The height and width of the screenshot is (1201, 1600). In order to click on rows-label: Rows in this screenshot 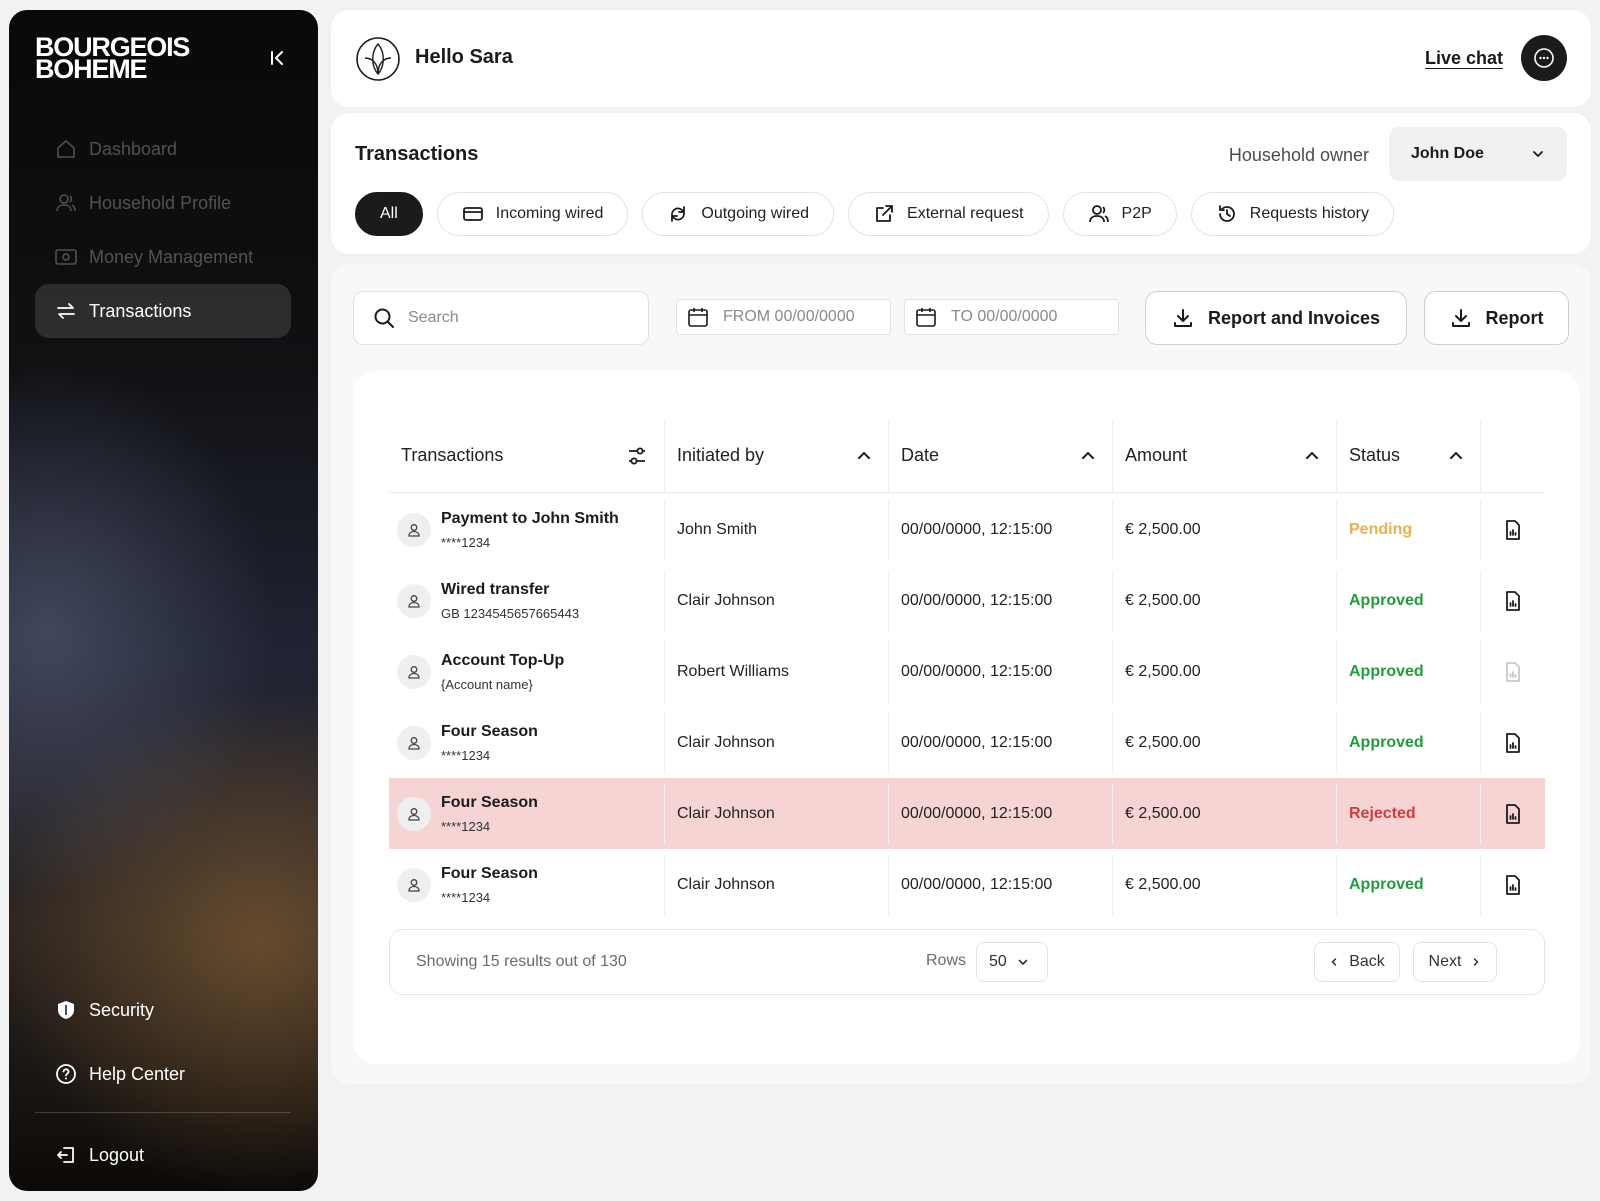, I will do `click(946, 960)`.